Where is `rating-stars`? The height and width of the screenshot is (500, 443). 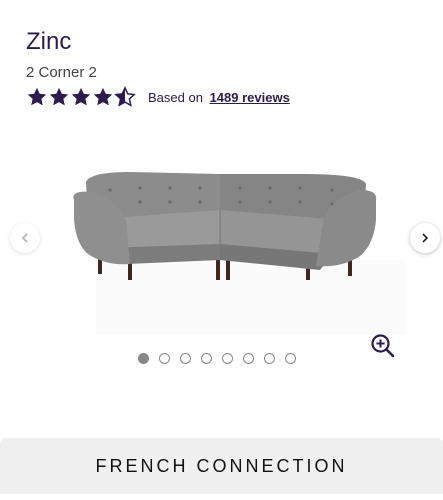
rating-stars is located at coordinates (81, 97).